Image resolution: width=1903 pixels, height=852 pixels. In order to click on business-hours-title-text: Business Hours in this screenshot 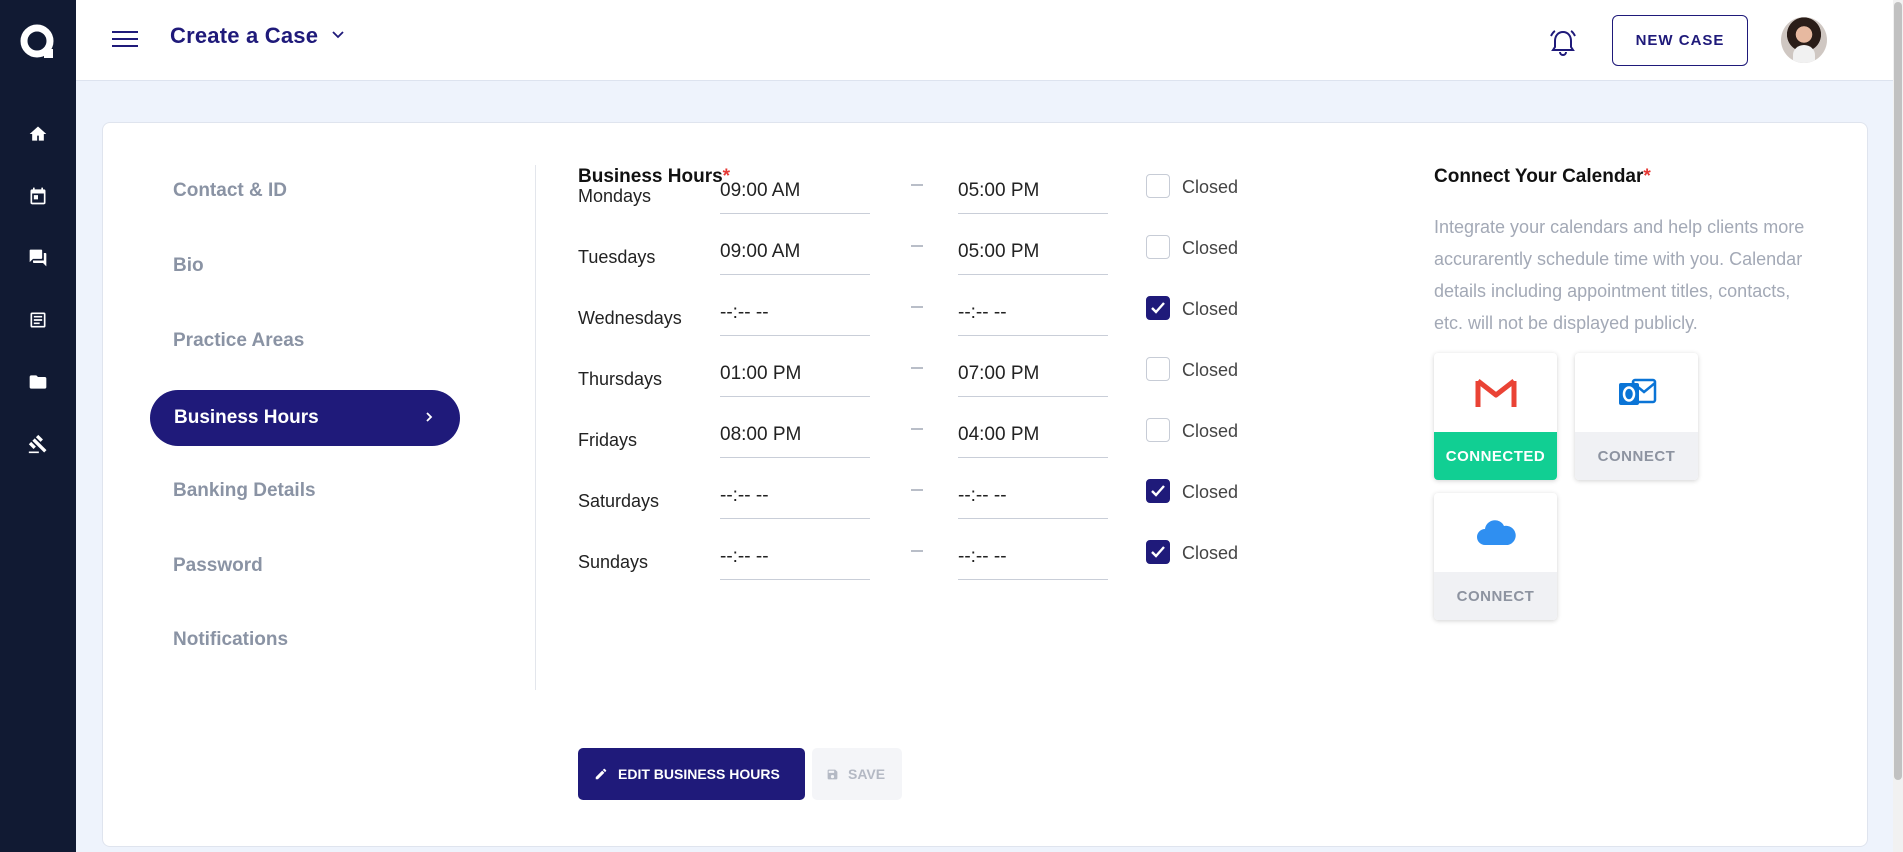, I will do `click(650, 176)`.